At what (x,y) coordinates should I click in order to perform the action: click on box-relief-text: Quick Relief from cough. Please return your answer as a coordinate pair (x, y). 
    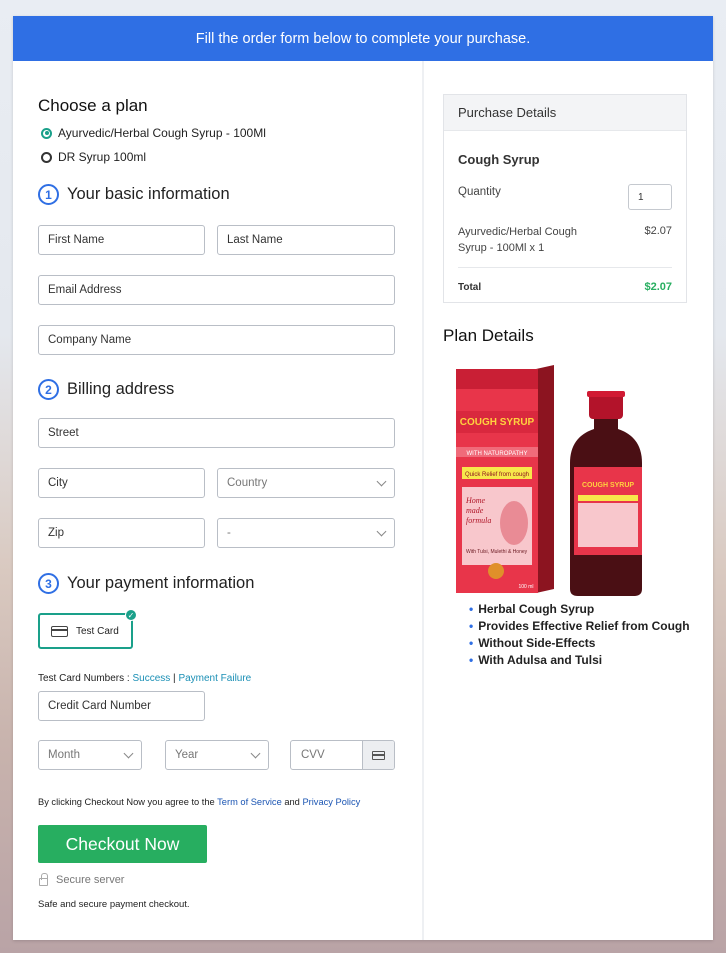
    Looking at the image, I should click on (497, 475).